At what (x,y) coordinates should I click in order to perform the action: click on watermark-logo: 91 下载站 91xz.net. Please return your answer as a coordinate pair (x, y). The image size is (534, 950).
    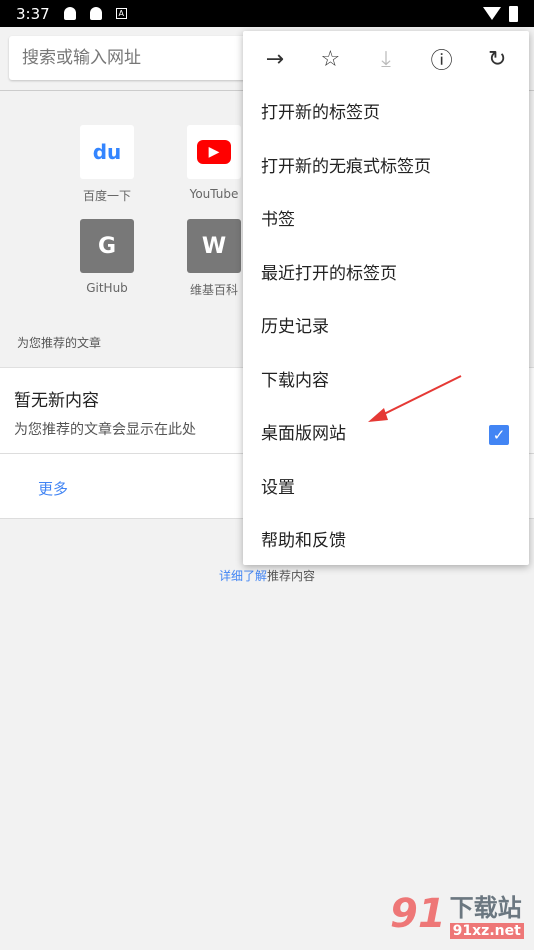
    Looking at the image, I should click on (457, 913).